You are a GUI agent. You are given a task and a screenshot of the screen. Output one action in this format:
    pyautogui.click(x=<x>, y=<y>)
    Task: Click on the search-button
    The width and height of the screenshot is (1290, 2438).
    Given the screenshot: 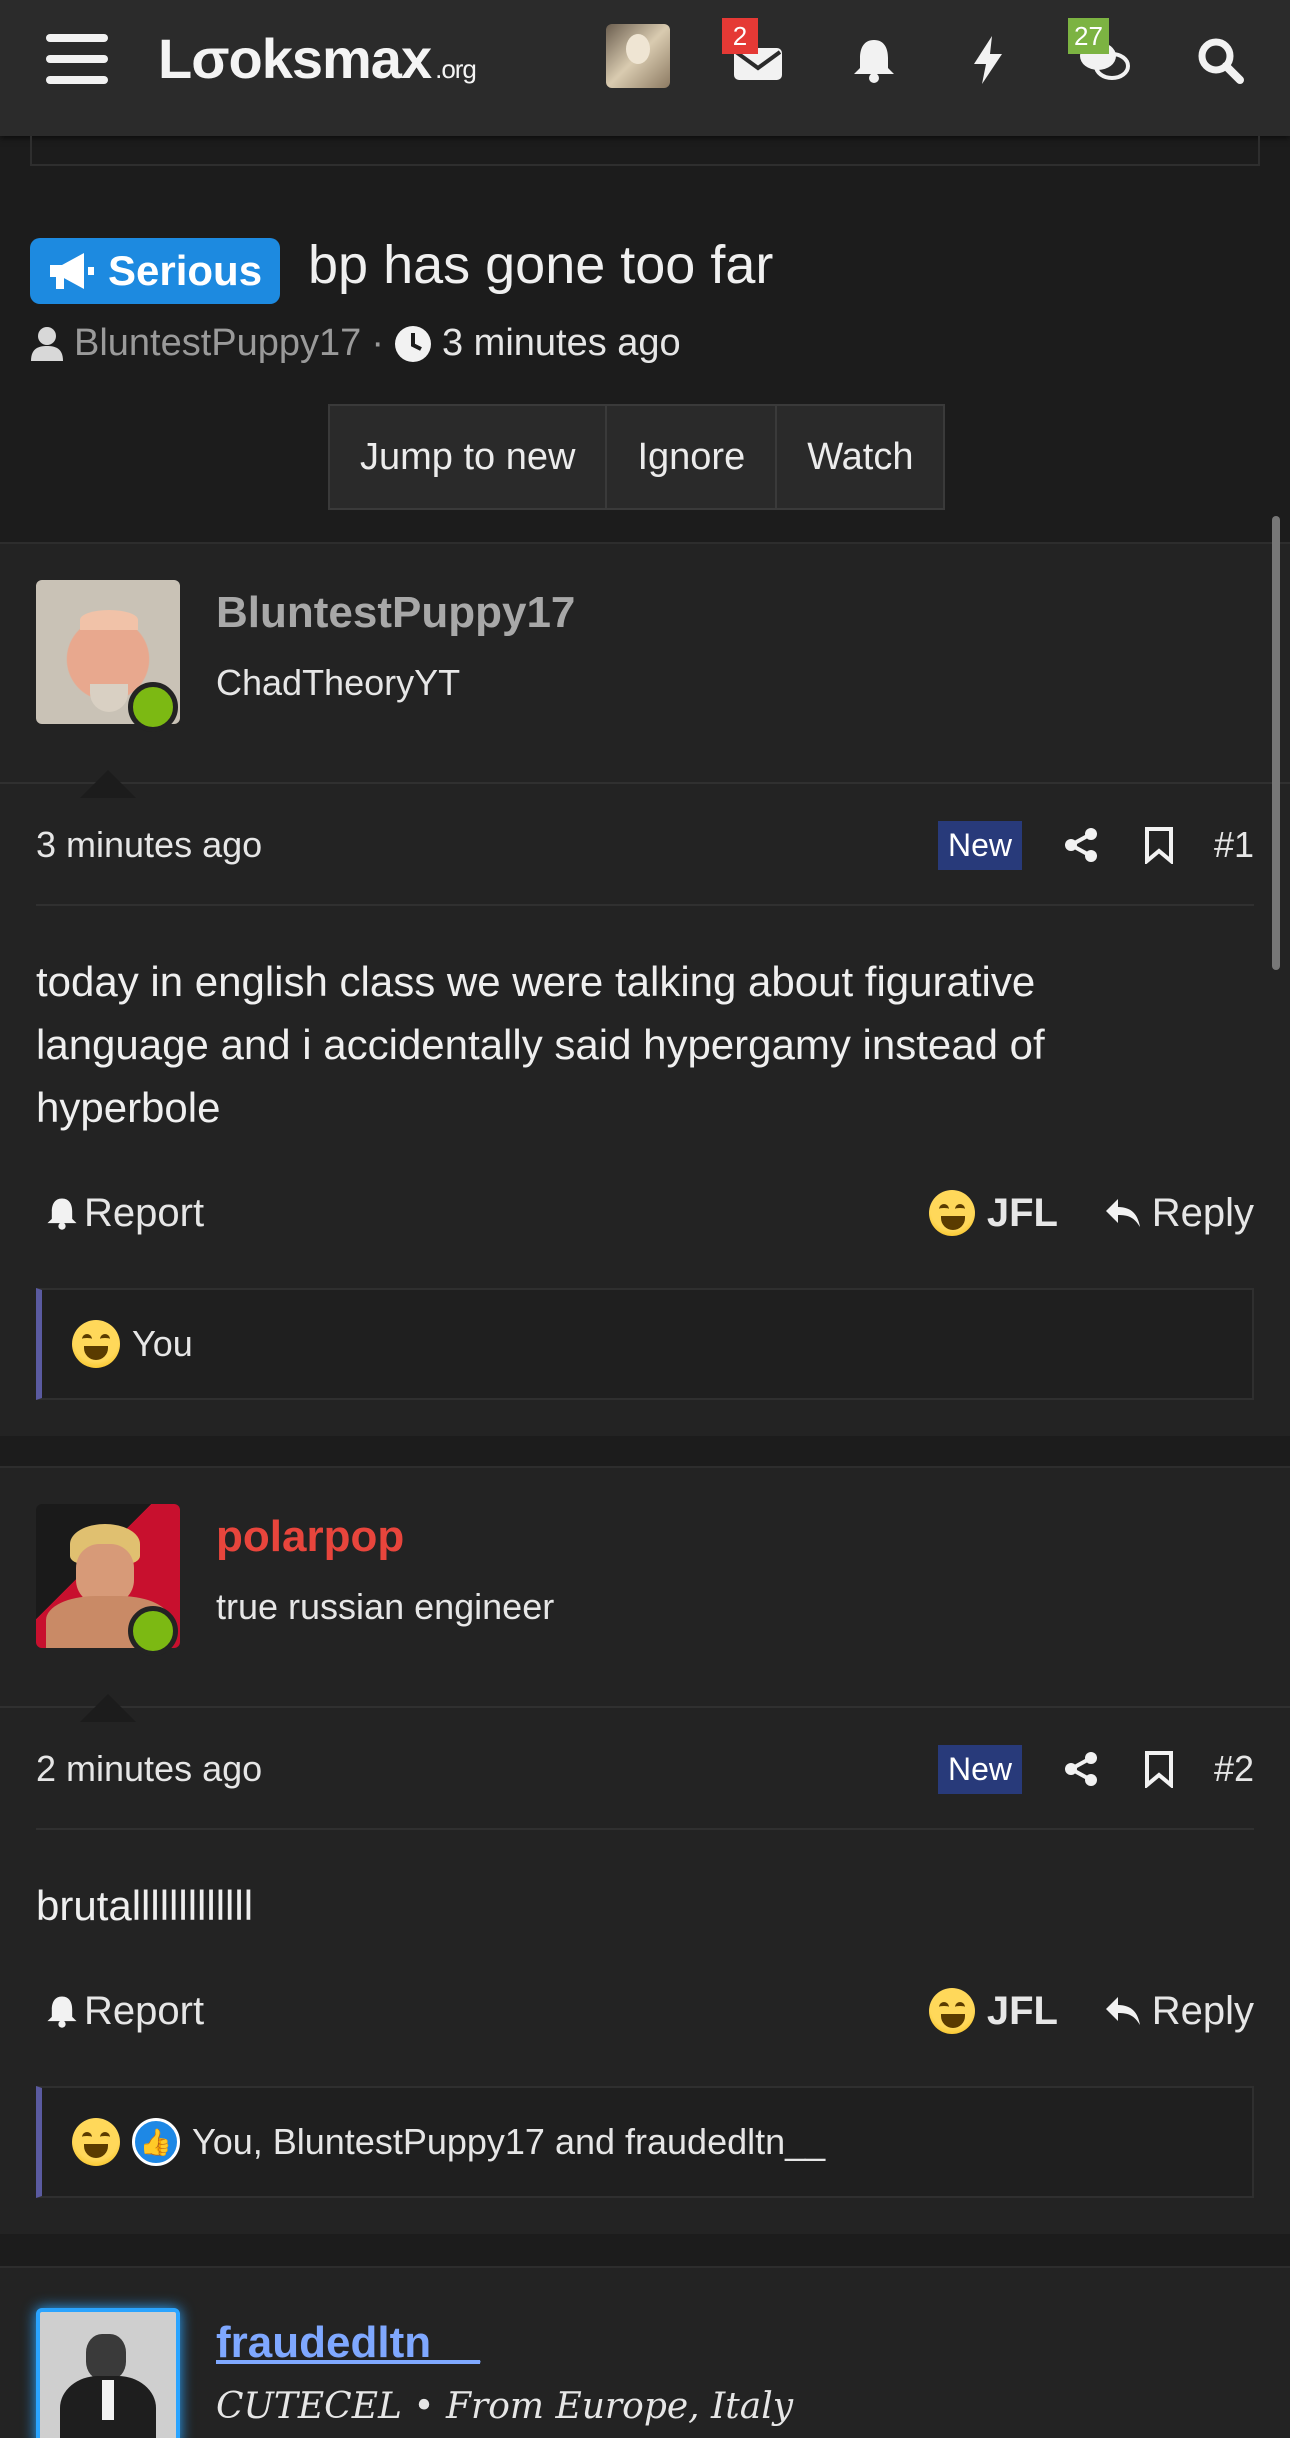 What is the action you would take?
    pyautogui.click(x=1220, y=60)
    